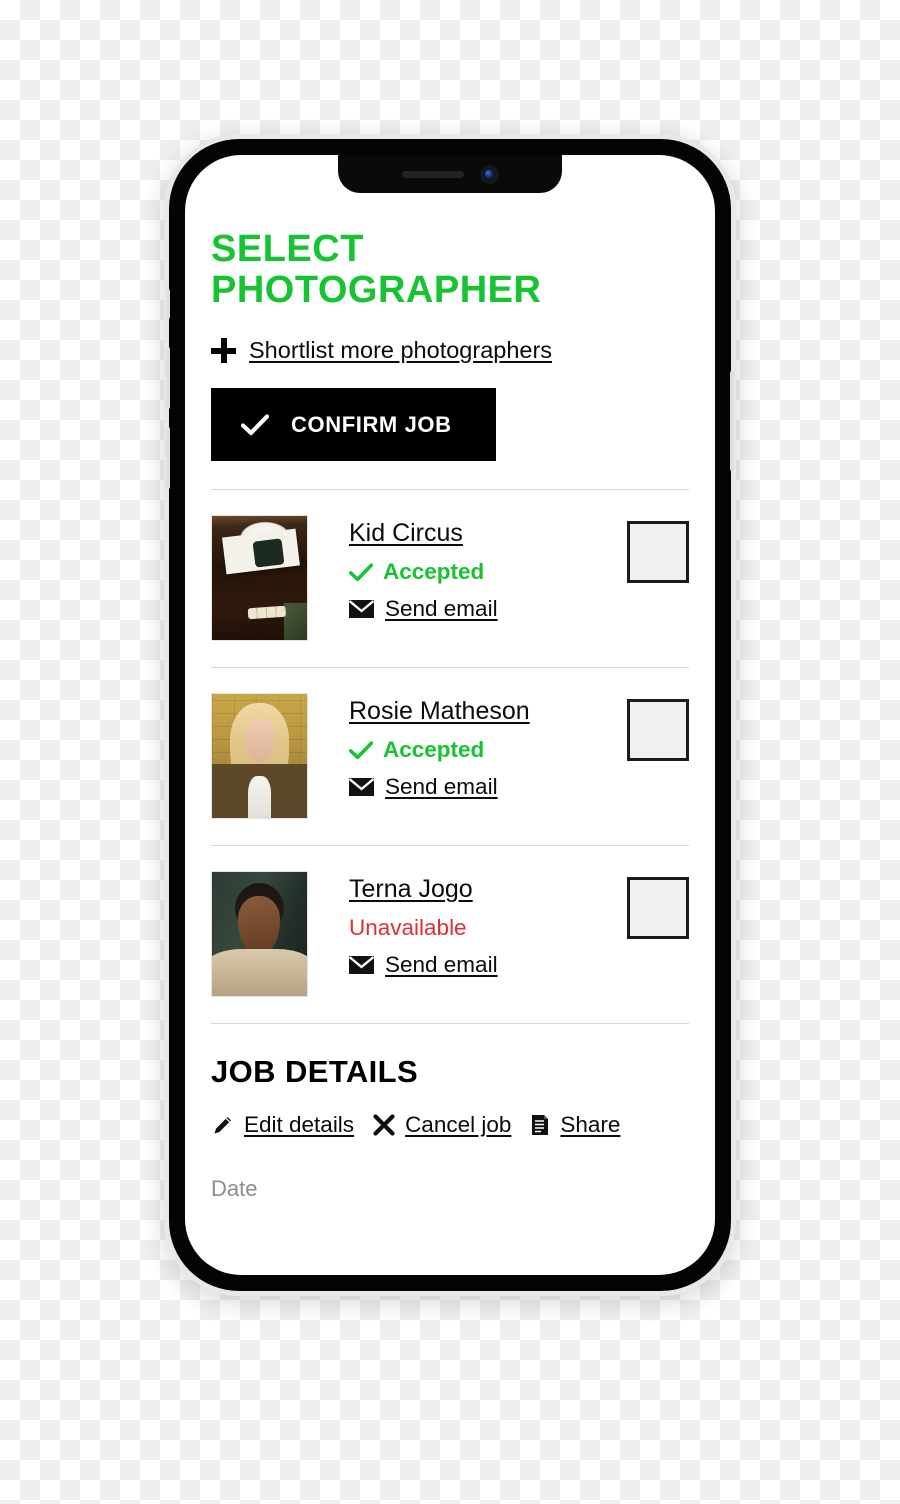  Describe the element at coordinates (590, 1125) in the screenshot. I see `share-label: Share` at that location.